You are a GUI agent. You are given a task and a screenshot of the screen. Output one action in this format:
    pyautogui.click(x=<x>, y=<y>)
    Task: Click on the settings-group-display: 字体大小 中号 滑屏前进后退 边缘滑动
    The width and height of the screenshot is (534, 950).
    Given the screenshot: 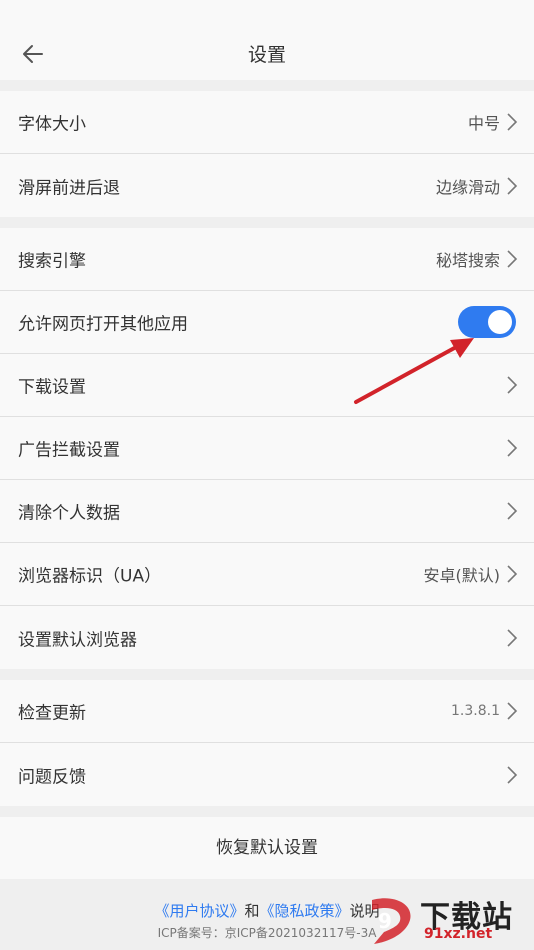 What is the action you would take?
    pyautogui.click(x=267, y=154)
    